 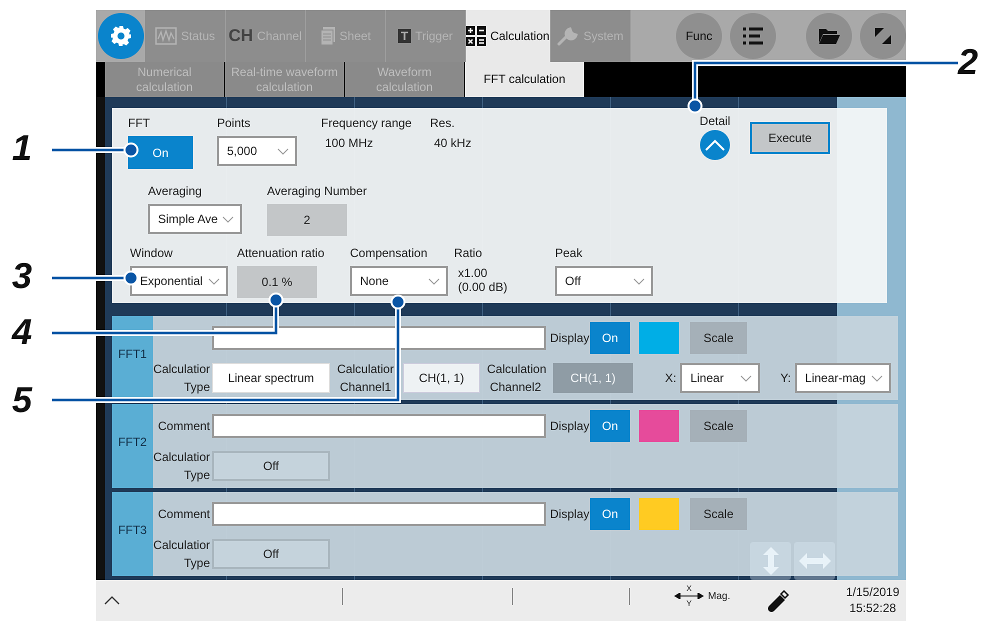 What do you see at coordinates (367, 123) in the screenshot?
I see `field-label: Frequency range` at bounding box center [367, 123].